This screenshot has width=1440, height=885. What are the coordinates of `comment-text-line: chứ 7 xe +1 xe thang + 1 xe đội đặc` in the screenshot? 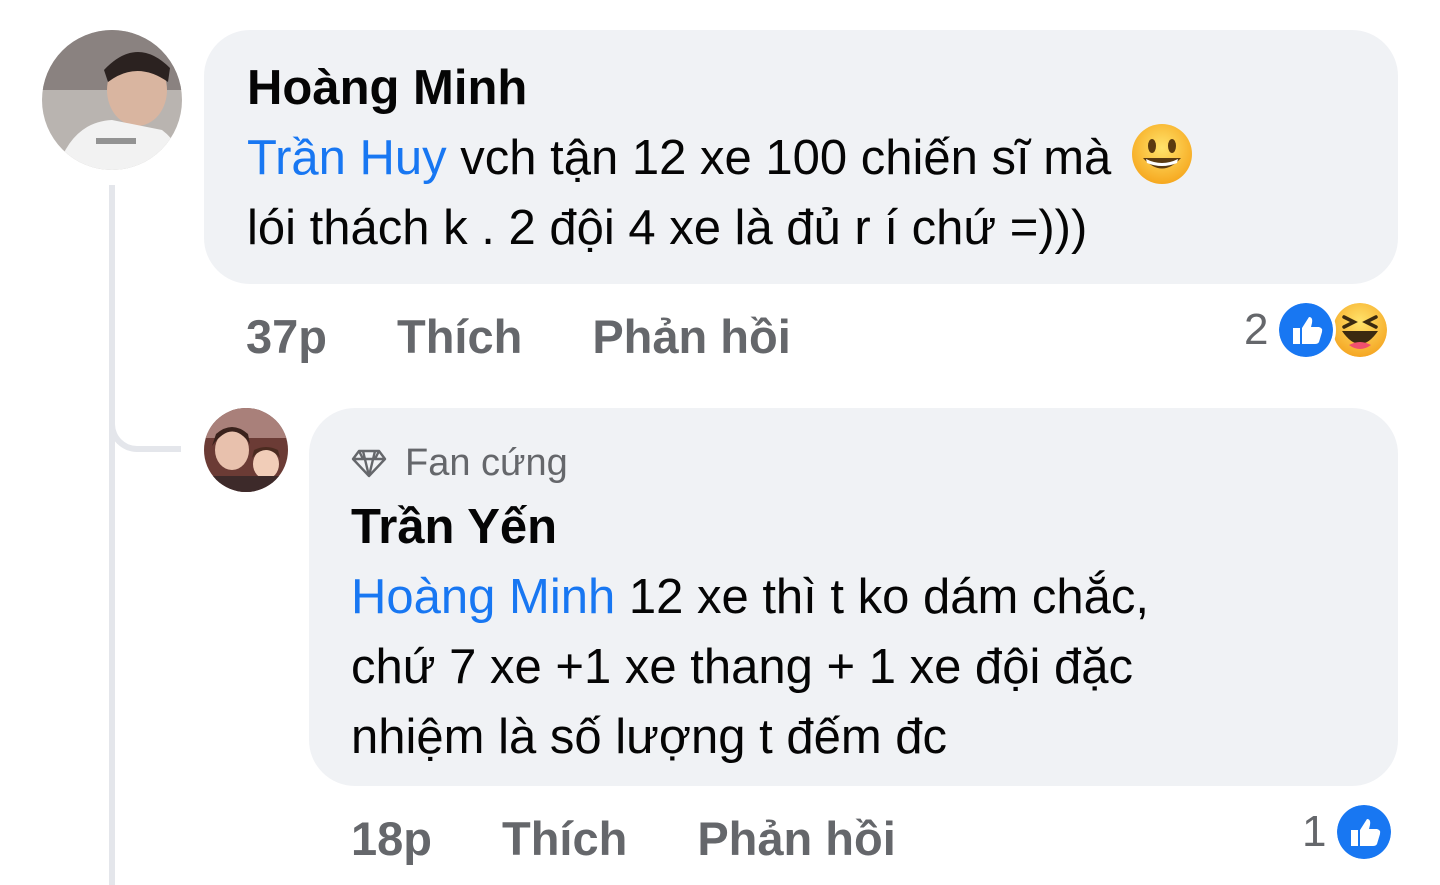 It's located at (742, 667).